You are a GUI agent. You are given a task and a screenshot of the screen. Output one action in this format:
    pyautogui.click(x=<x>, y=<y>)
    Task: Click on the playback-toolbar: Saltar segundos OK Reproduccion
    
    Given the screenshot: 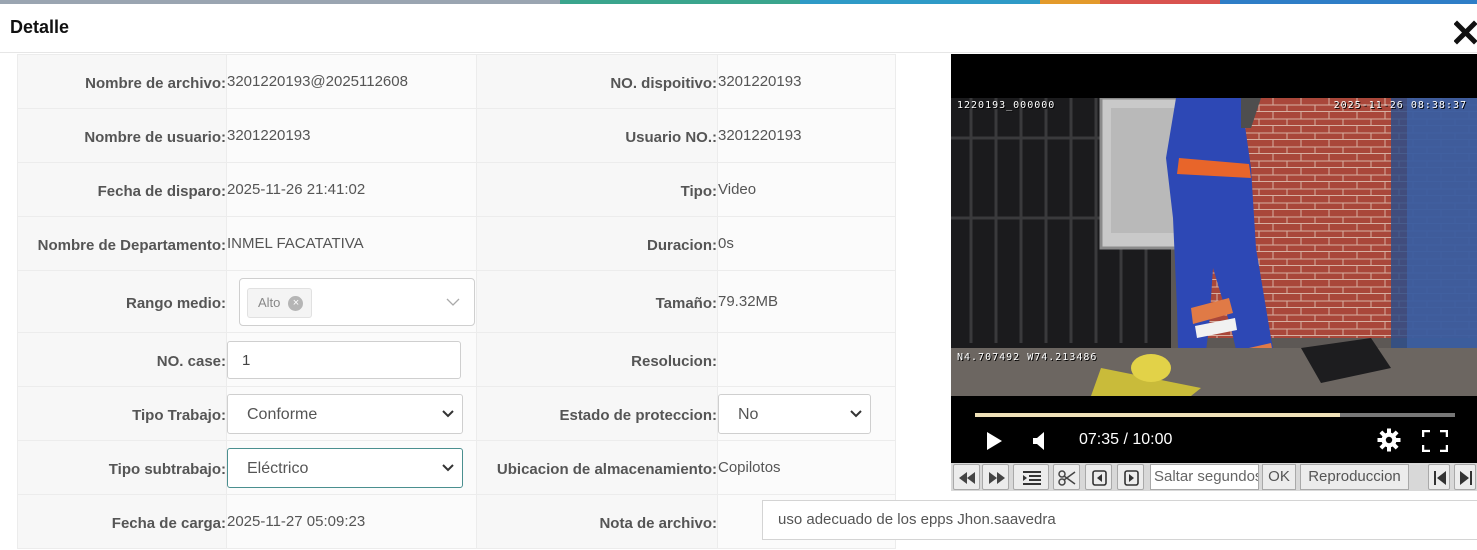 What is the action you would take?
    pyautogui.click(x=1214, y=477)
    